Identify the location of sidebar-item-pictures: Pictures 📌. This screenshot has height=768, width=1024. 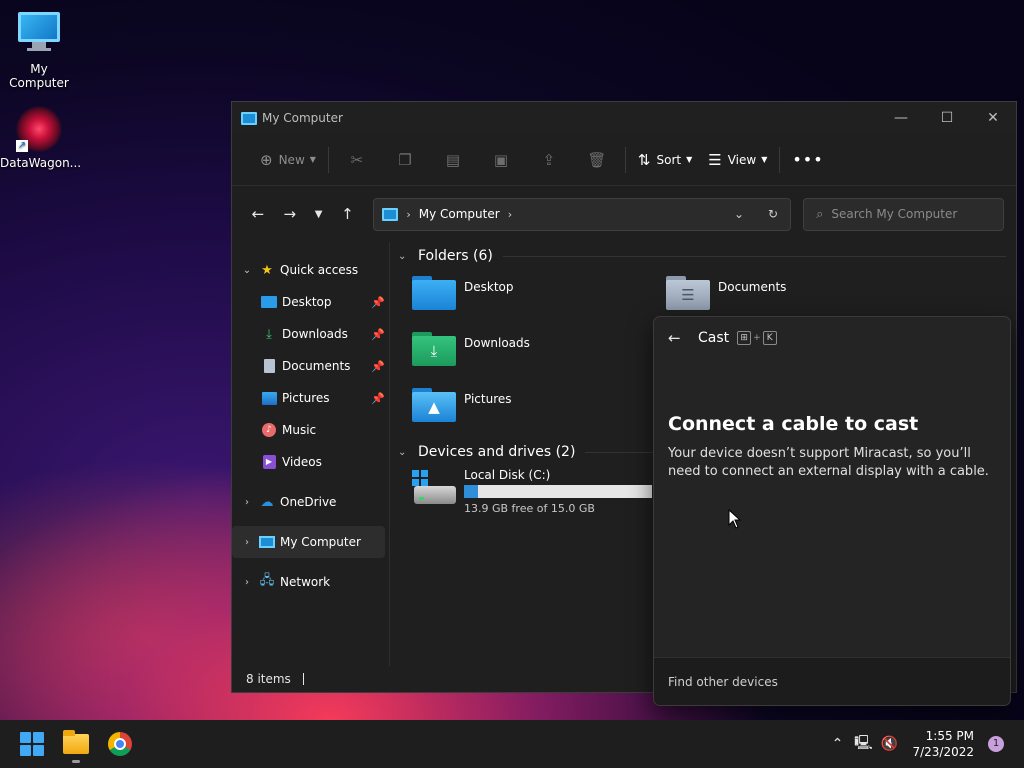
(310, 398).